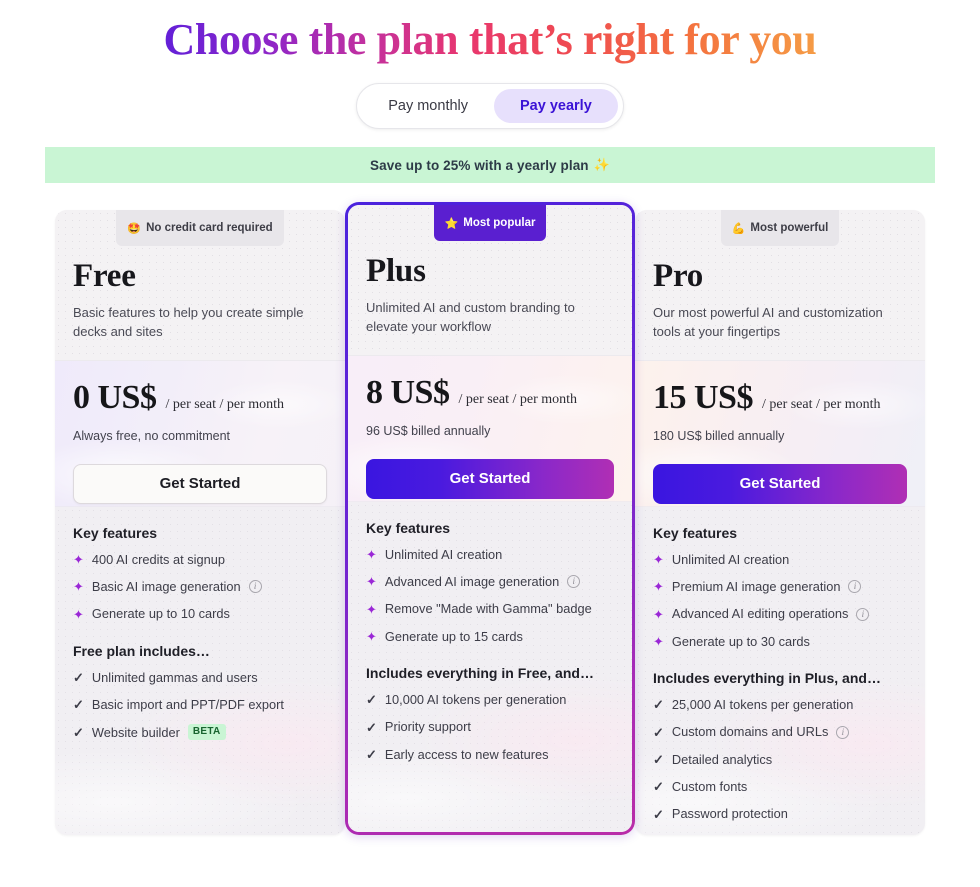 This screenshot has width=980, height=887. I want to click on list-item: ✓ Detailed analytics, so click(780, 759).